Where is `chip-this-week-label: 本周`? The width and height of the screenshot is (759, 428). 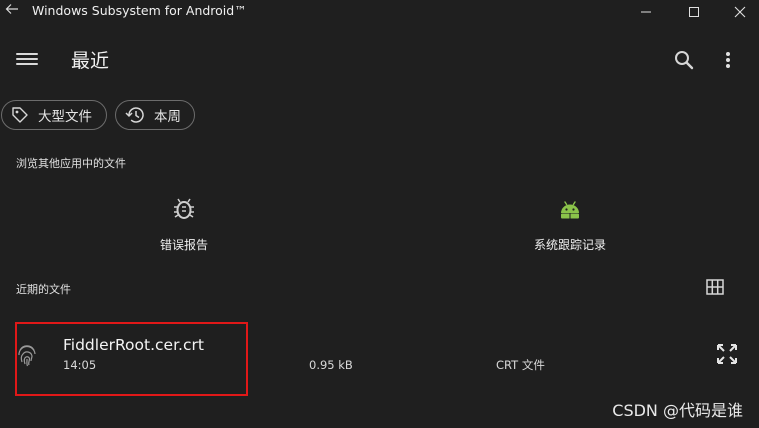
chip-this-week-label: 本周 is located at coordinates (167, 117).